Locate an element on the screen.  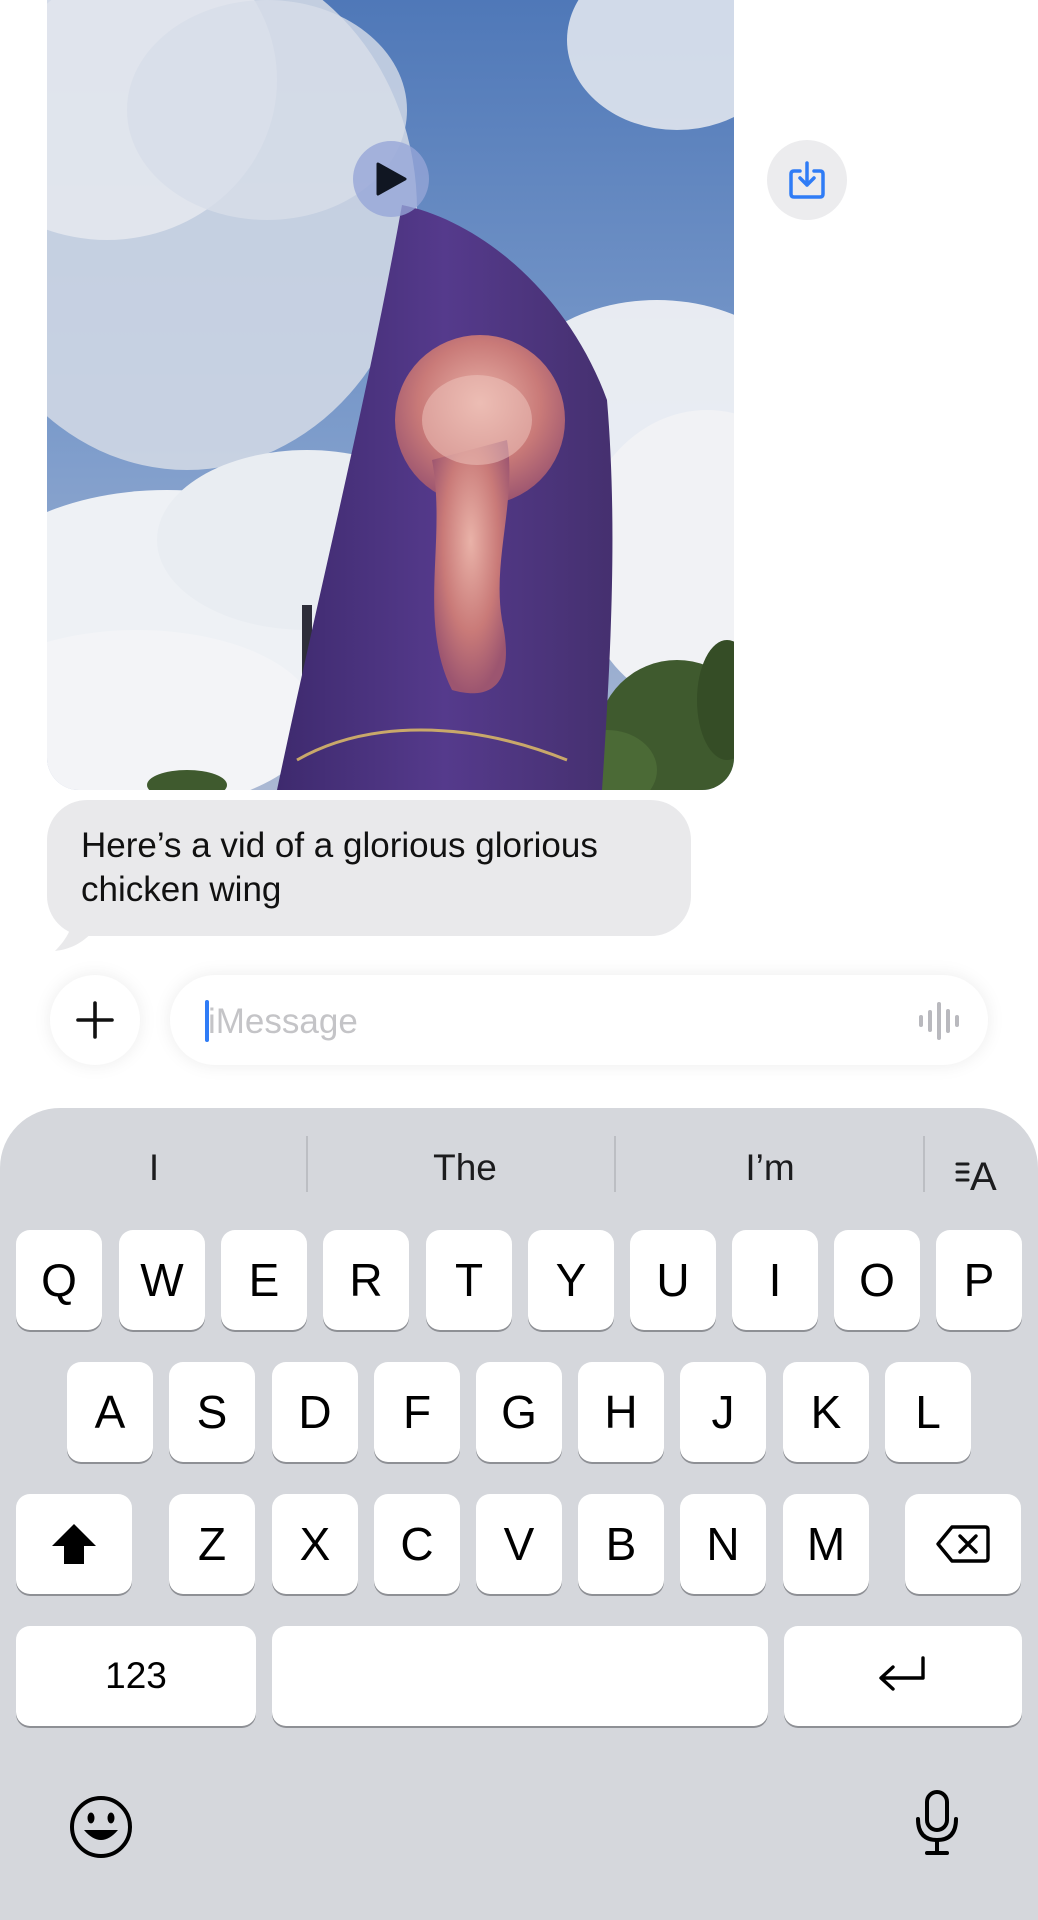
svg-text: A is located at coordinates (983, 1174).